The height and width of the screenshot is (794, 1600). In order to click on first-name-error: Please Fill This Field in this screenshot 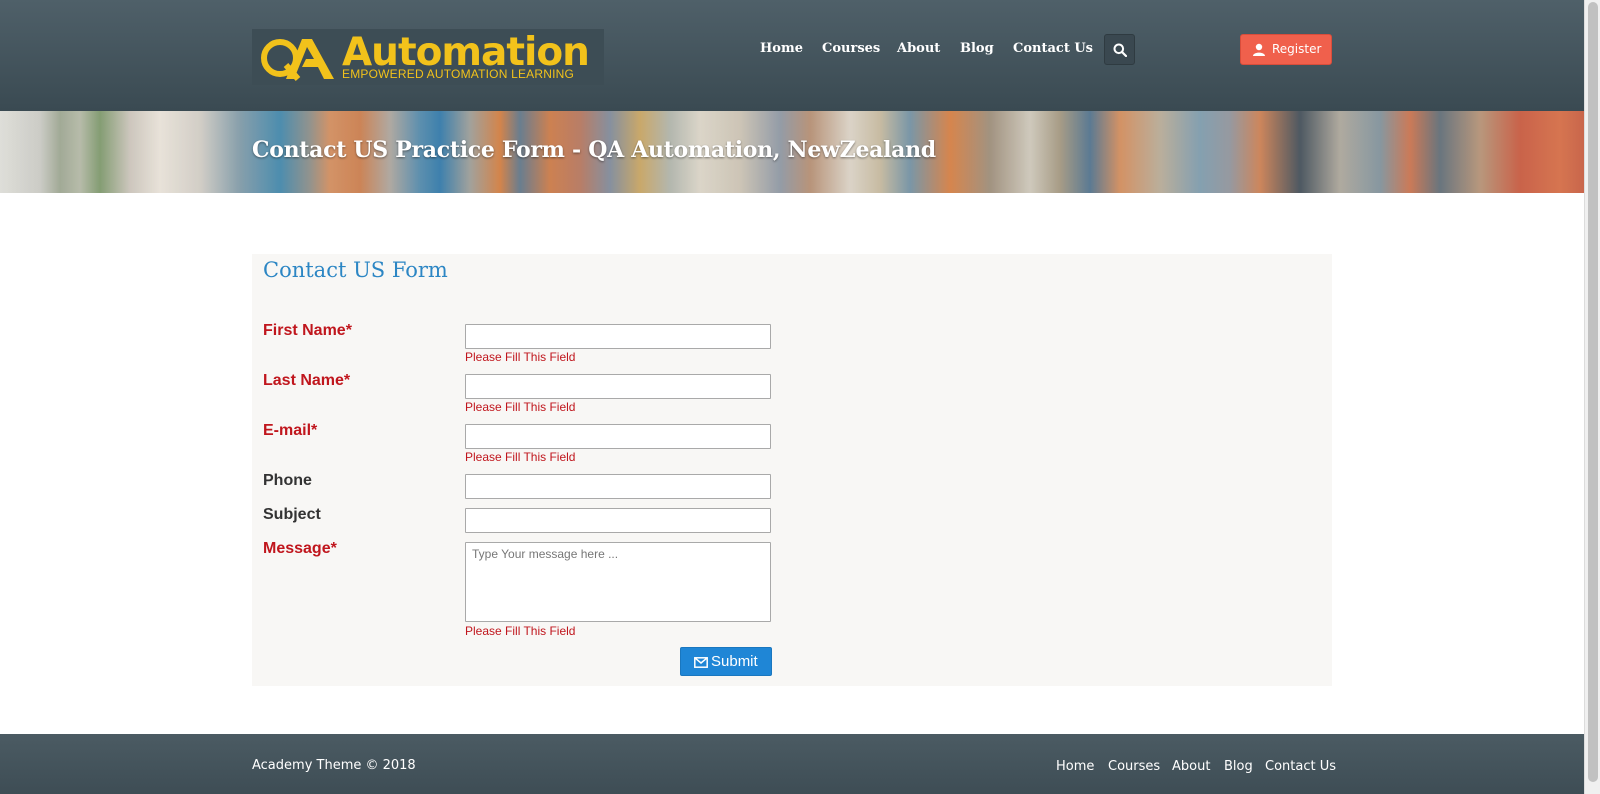, I will do `click(520, 357)`.